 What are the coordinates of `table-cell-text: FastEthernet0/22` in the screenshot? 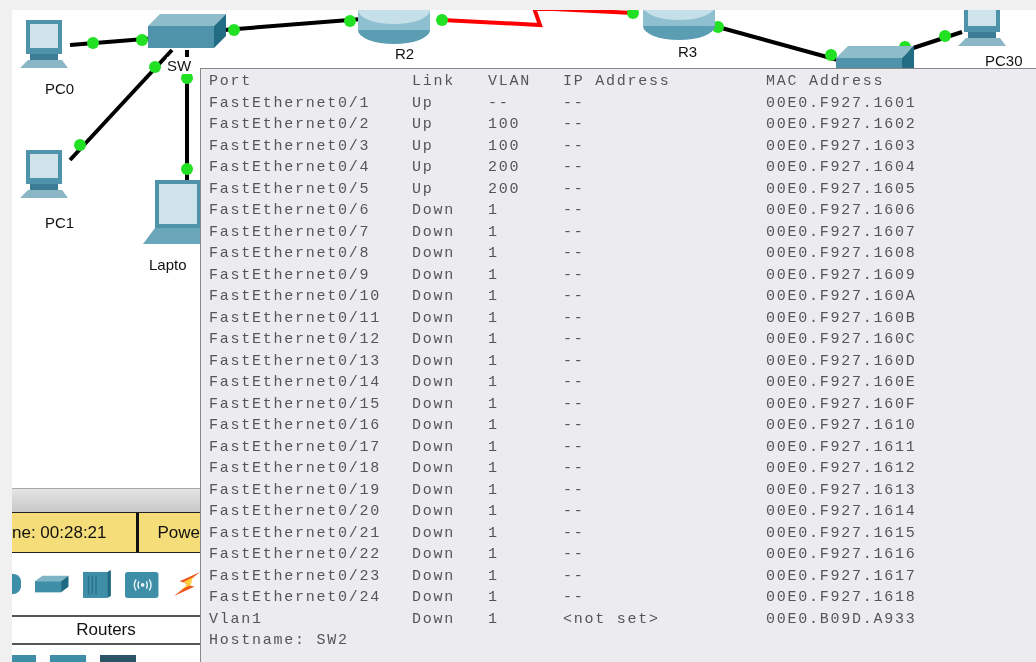 It's located at (296, 555).